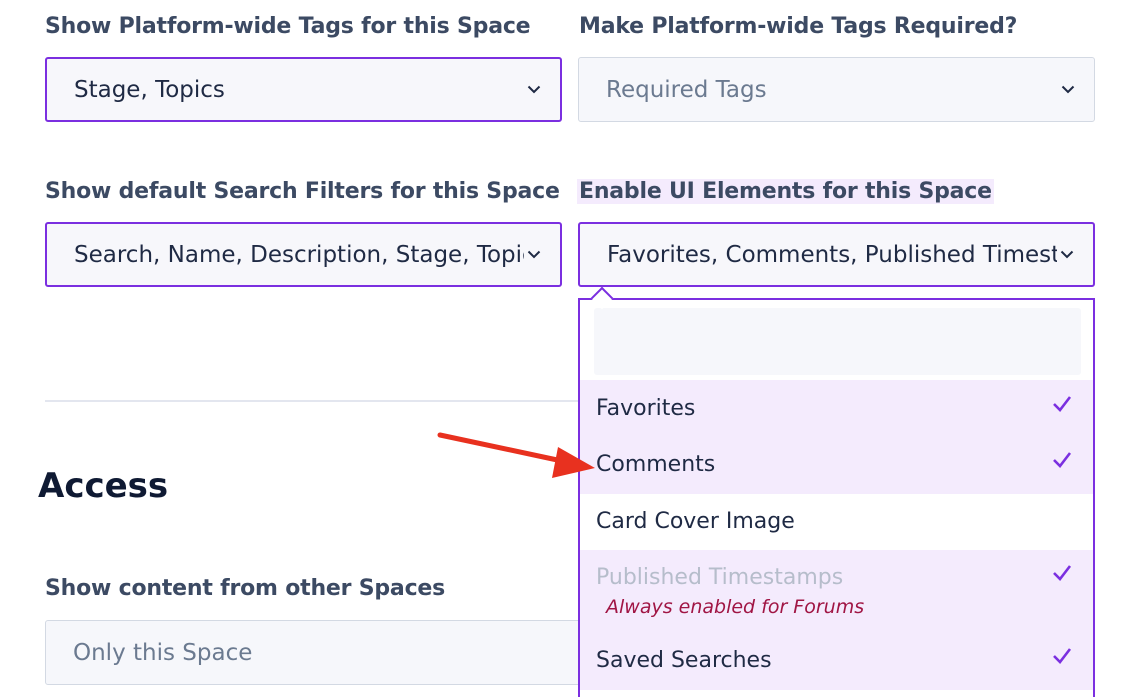 This screenshot has width=1140, height=697. I want to click on option-label: Saved Searches, so click(684, 660).